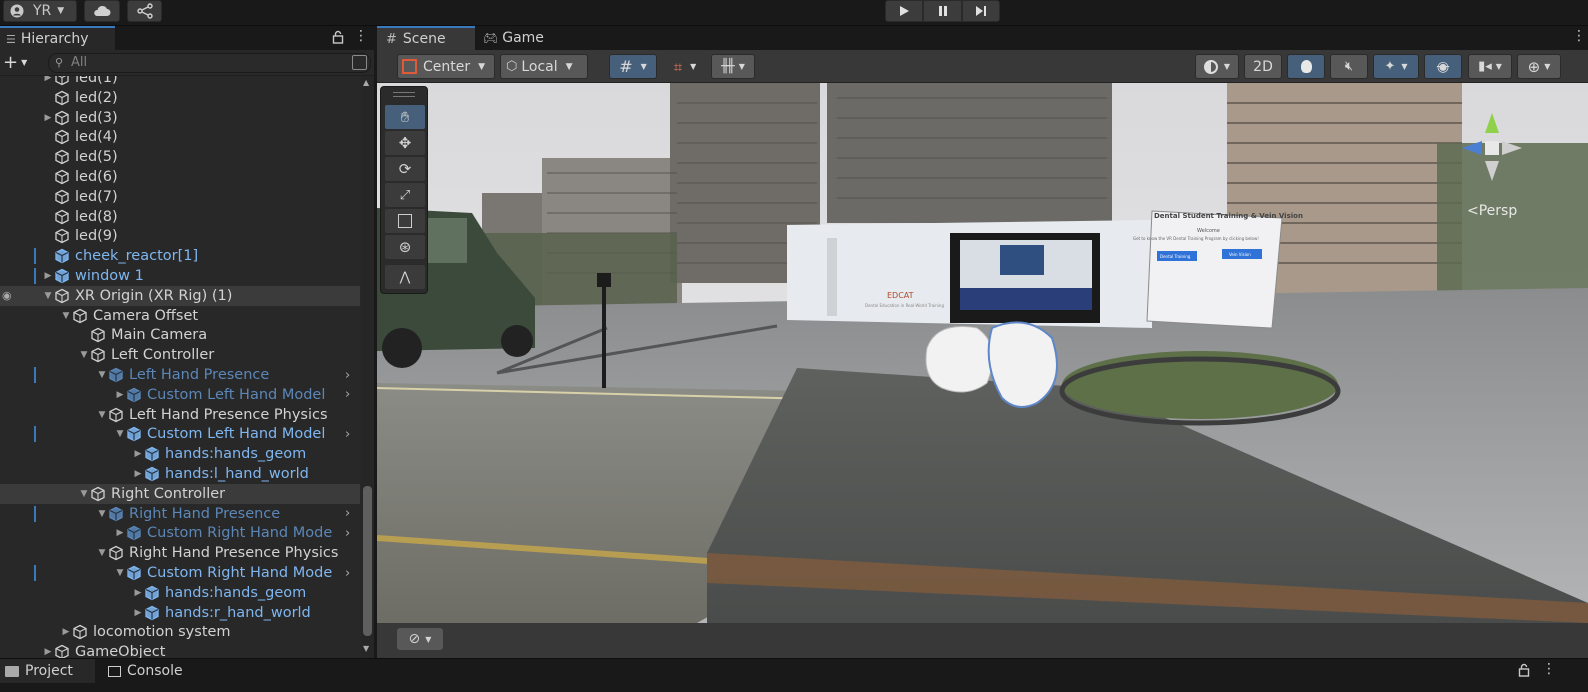 The image size is (1588, 692). Describe the element at coordinates (404, 94) in the screenshot. I see `tool-drag-handle` at that location.